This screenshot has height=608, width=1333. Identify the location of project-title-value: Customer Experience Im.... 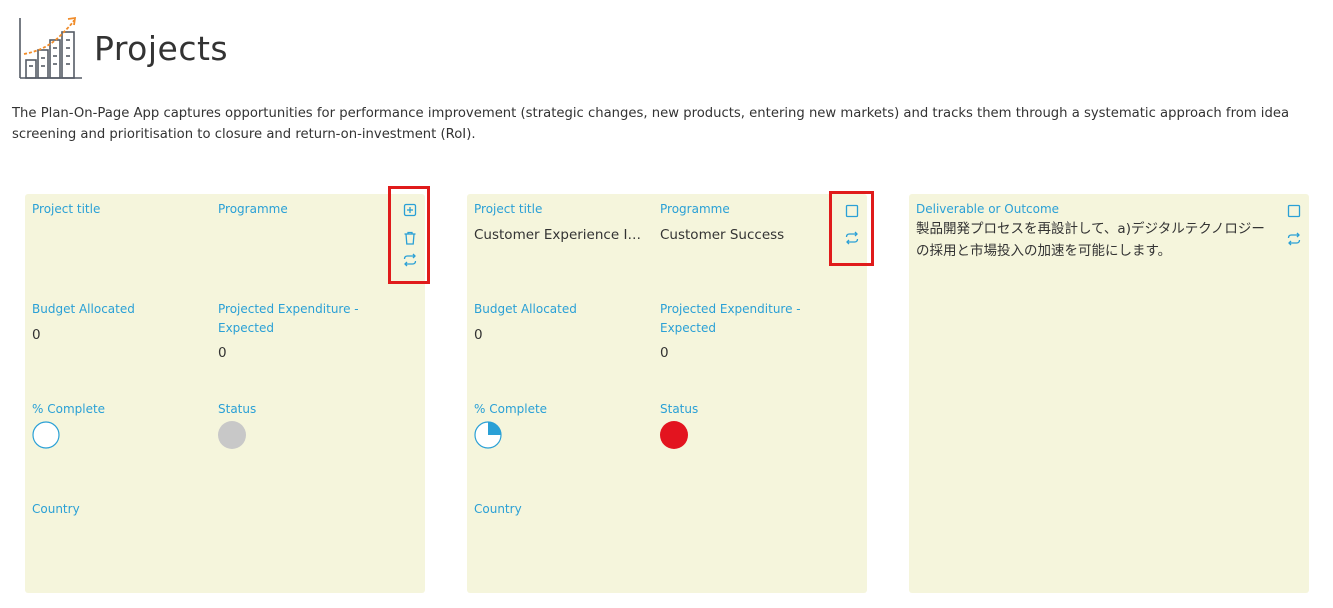
(561, 235).